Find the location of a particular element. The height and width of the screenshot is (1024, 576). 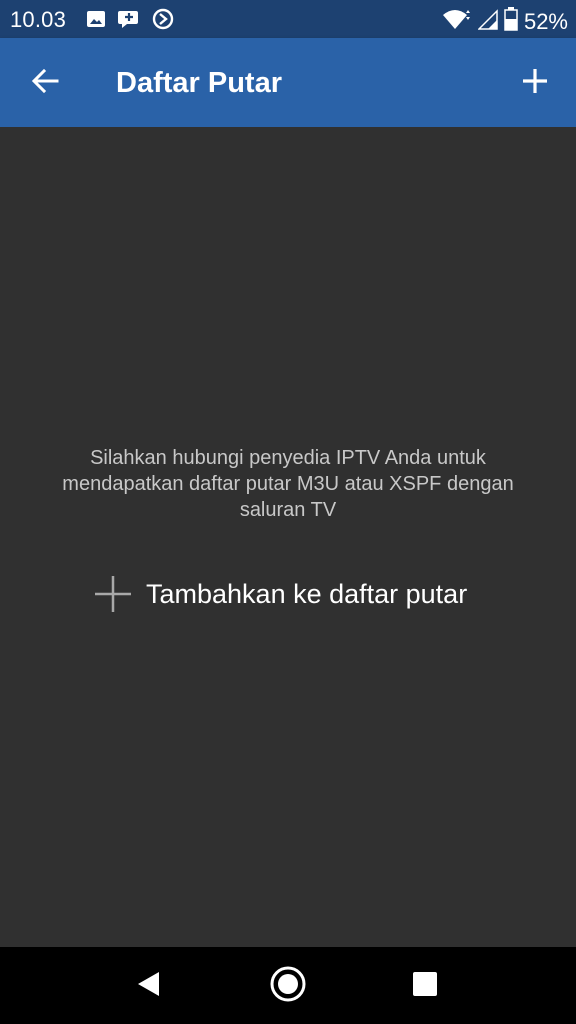

signal-icon is located at coordinates (487, 21).